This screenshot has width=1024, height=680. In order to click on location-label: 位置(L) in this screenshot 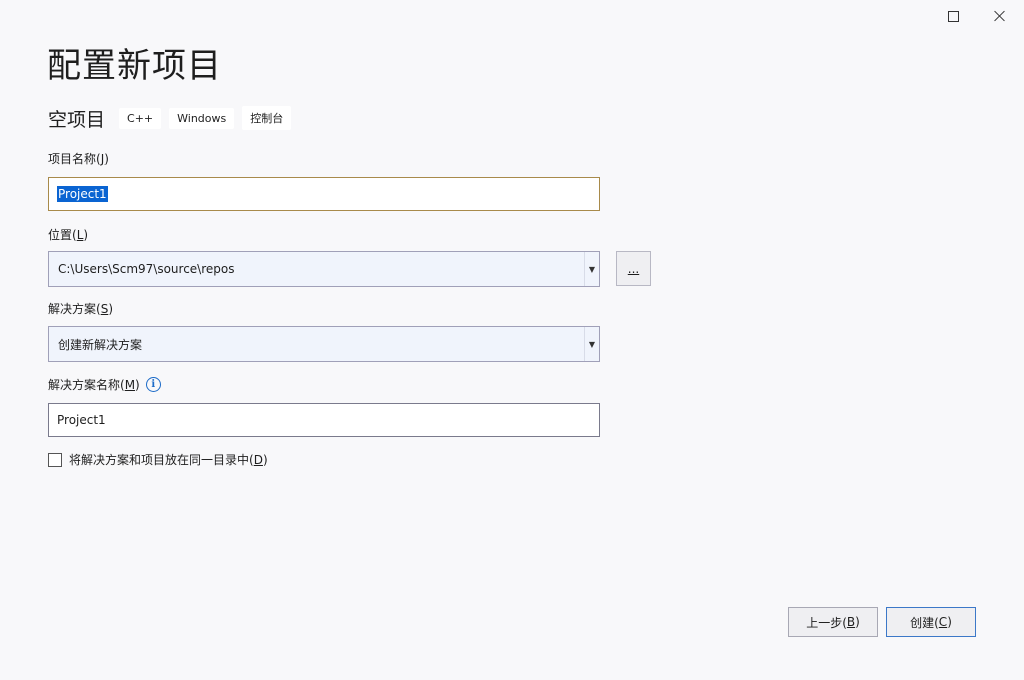, I will do `click(68, 235)`.